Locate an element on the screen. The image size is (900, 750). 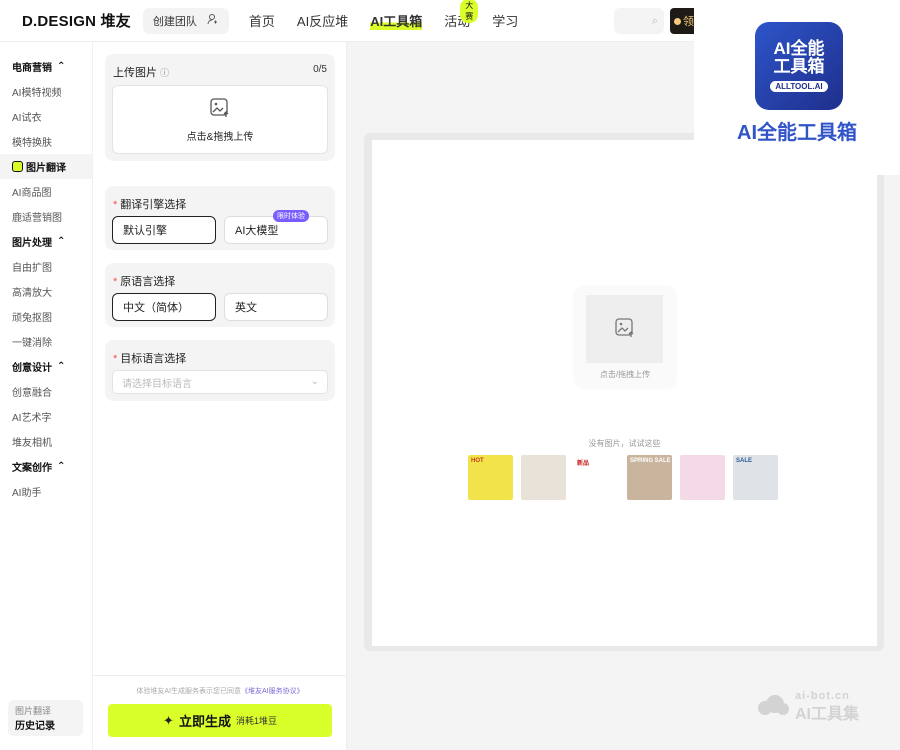
sidebar-group-ecommerce: 电商营销 ⌃ is located at coordinates (46, 66).